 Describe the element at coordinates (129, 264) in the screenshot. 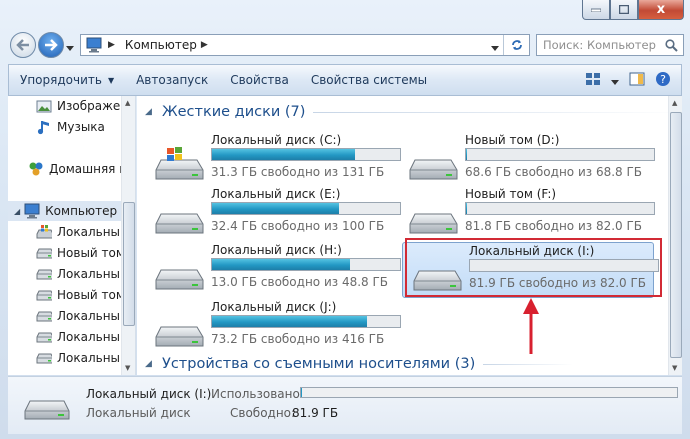

I see `nav-scrollbar-thumb` at that location.